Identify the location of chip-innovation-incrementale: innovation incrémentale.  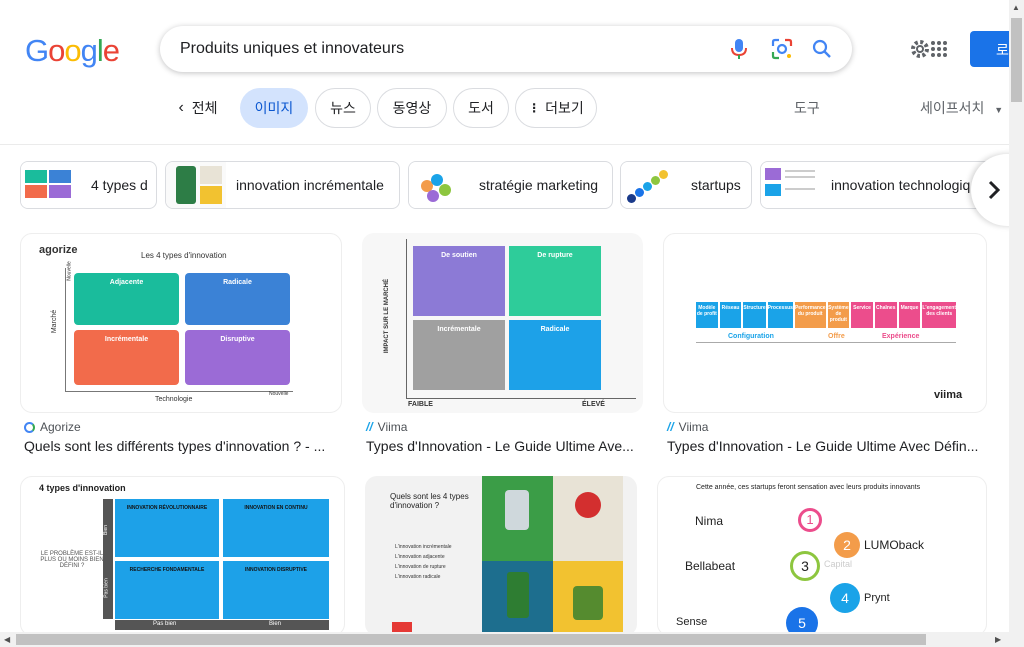
(282, 185).